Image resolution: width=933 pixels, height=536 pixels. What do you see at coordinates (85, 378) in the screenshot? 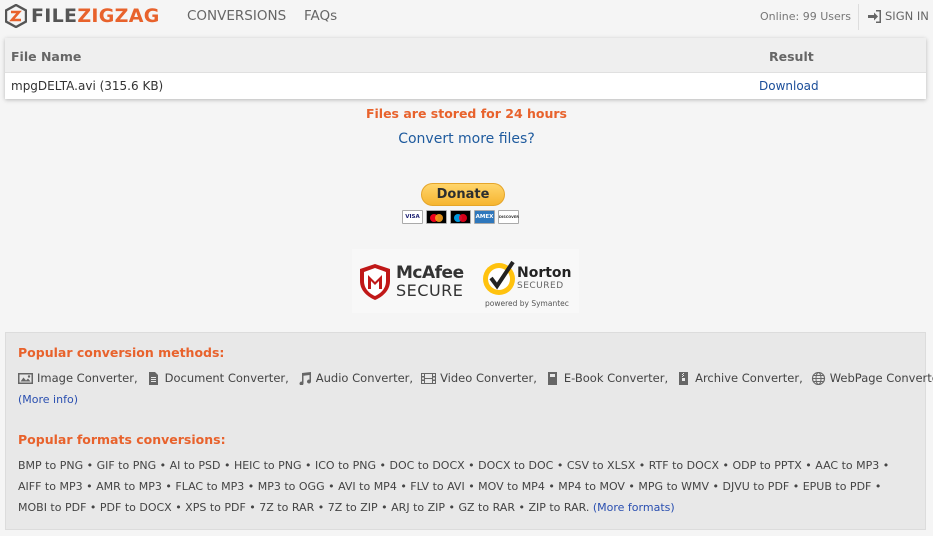
I see `method-label: Image Converter` at bounding box center [85, 378].